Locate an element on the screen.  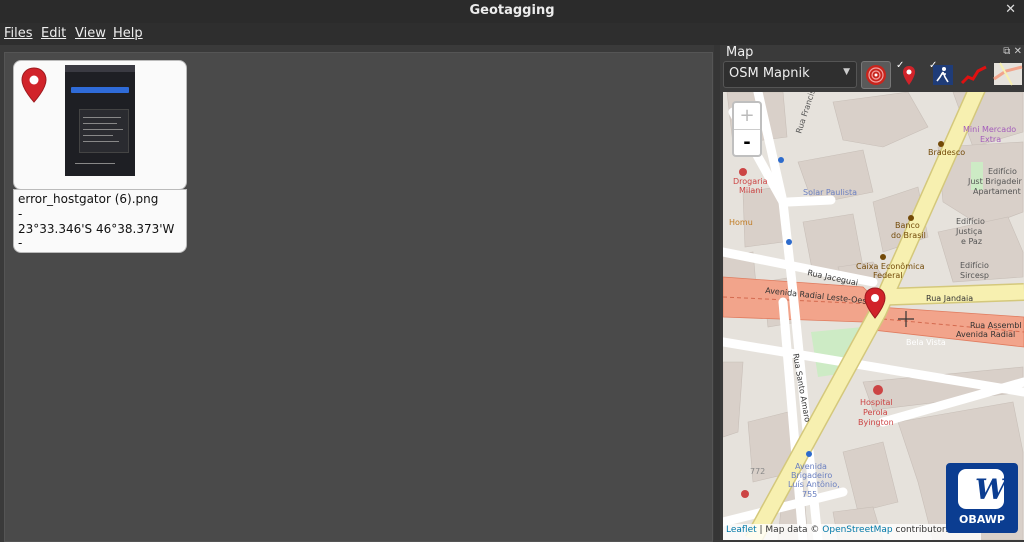
menu-edit-label: Edit is located at coordinates (54, 33).